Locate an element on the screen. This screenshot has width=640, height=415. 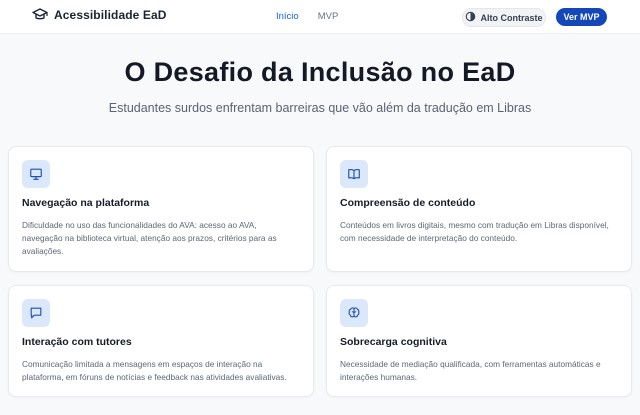
book-icon is located at coordinates (354, 174).